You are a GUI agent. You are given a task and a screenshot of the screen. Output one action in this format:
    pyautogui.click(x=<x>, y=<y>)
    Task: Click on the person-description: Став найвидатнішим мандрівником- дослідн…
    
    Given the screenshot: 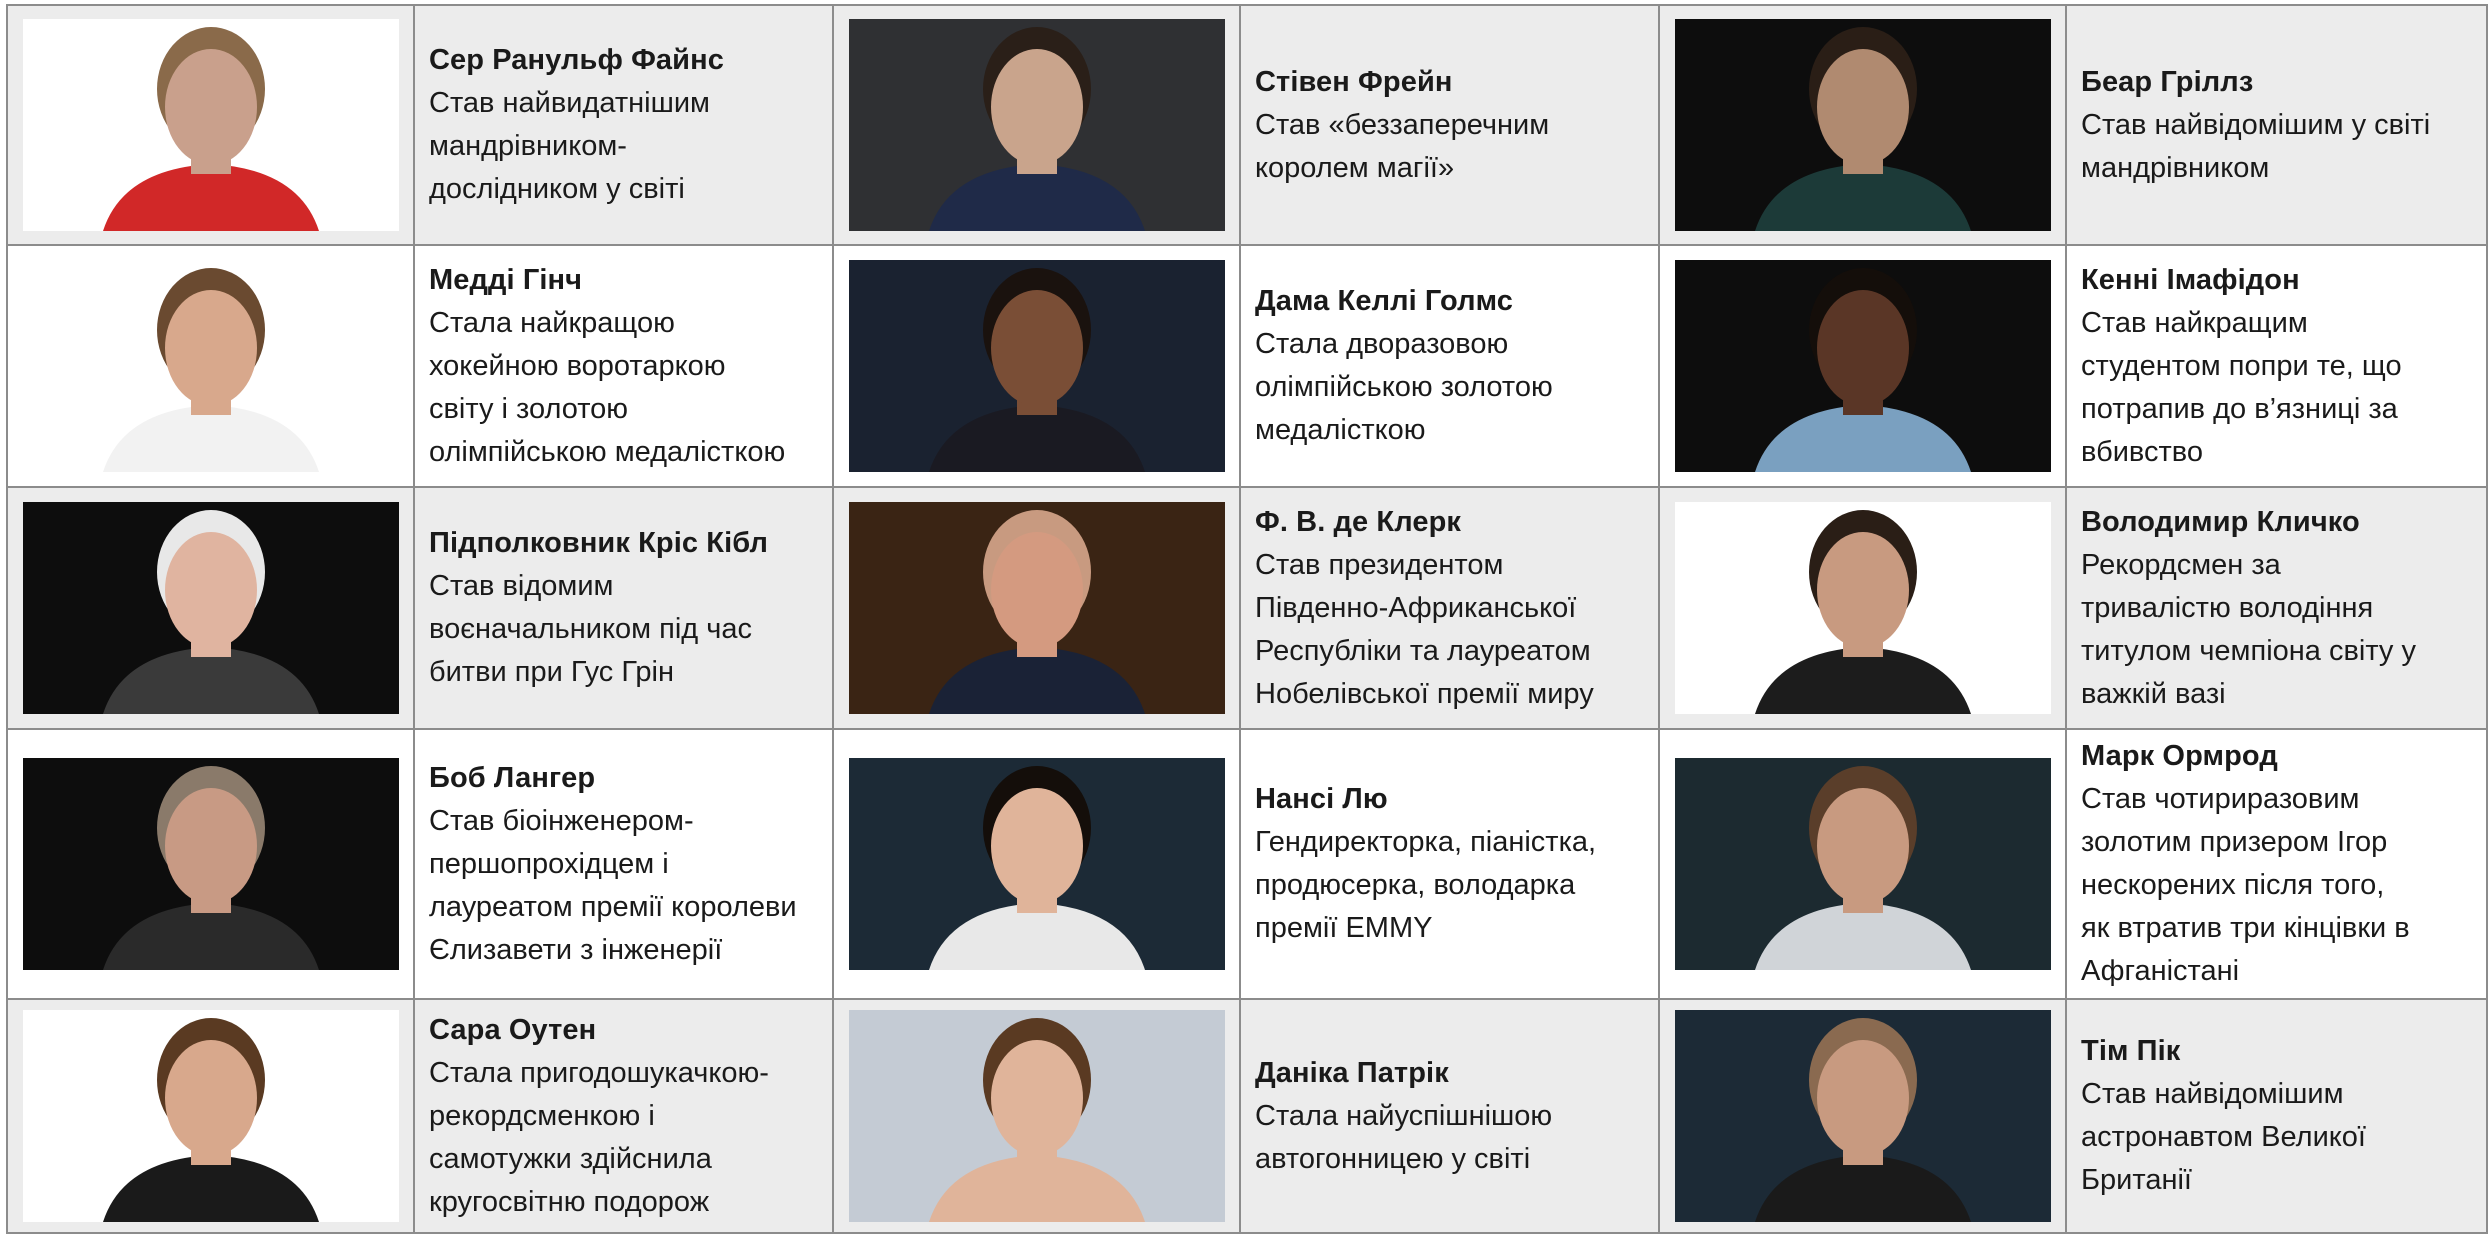 What is the action you would take?
    pyautogui.click(x=569, y=146)
    